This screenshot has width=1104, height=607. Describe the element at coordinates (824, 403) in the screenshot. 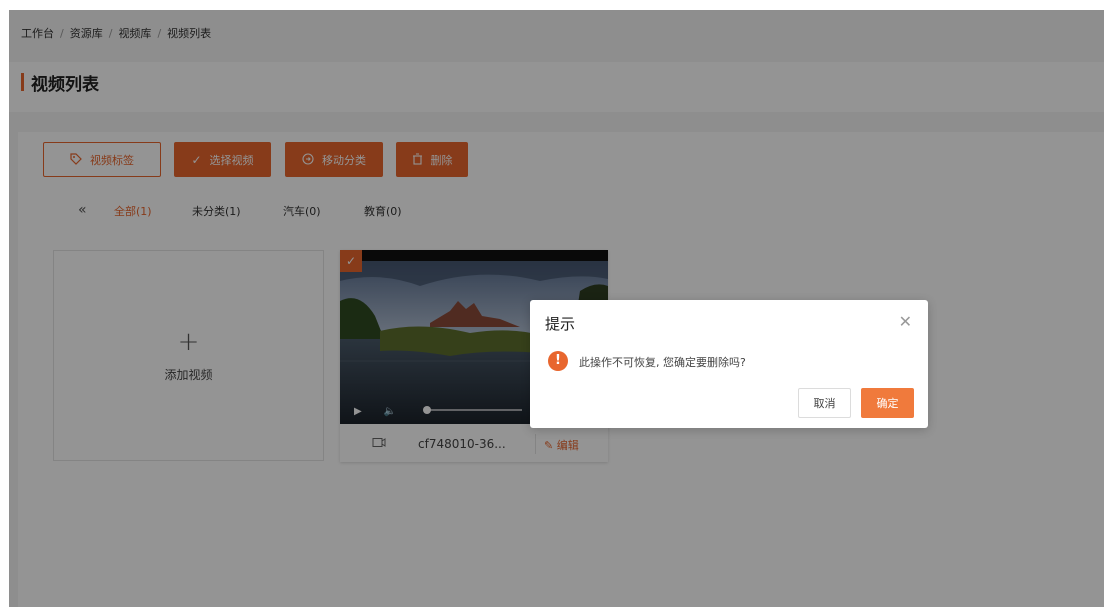

I see `cancel-button: 取消` at that location.